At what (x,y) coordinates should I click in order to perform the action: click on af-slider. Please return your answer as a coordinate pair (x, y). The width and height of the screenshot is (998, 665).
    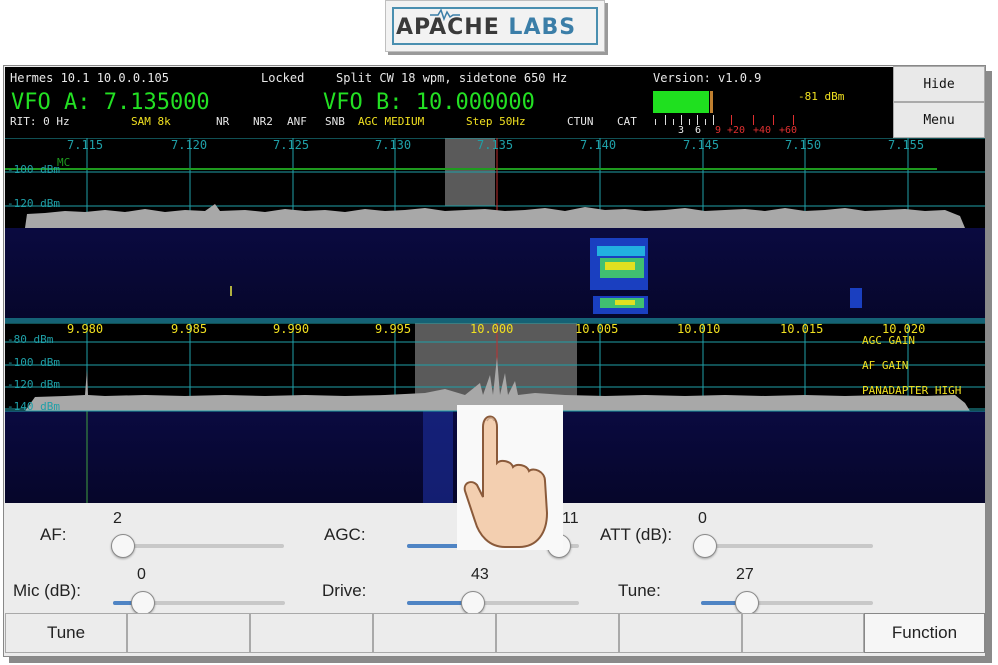
    Looking at the image, I should click on (198, 546).